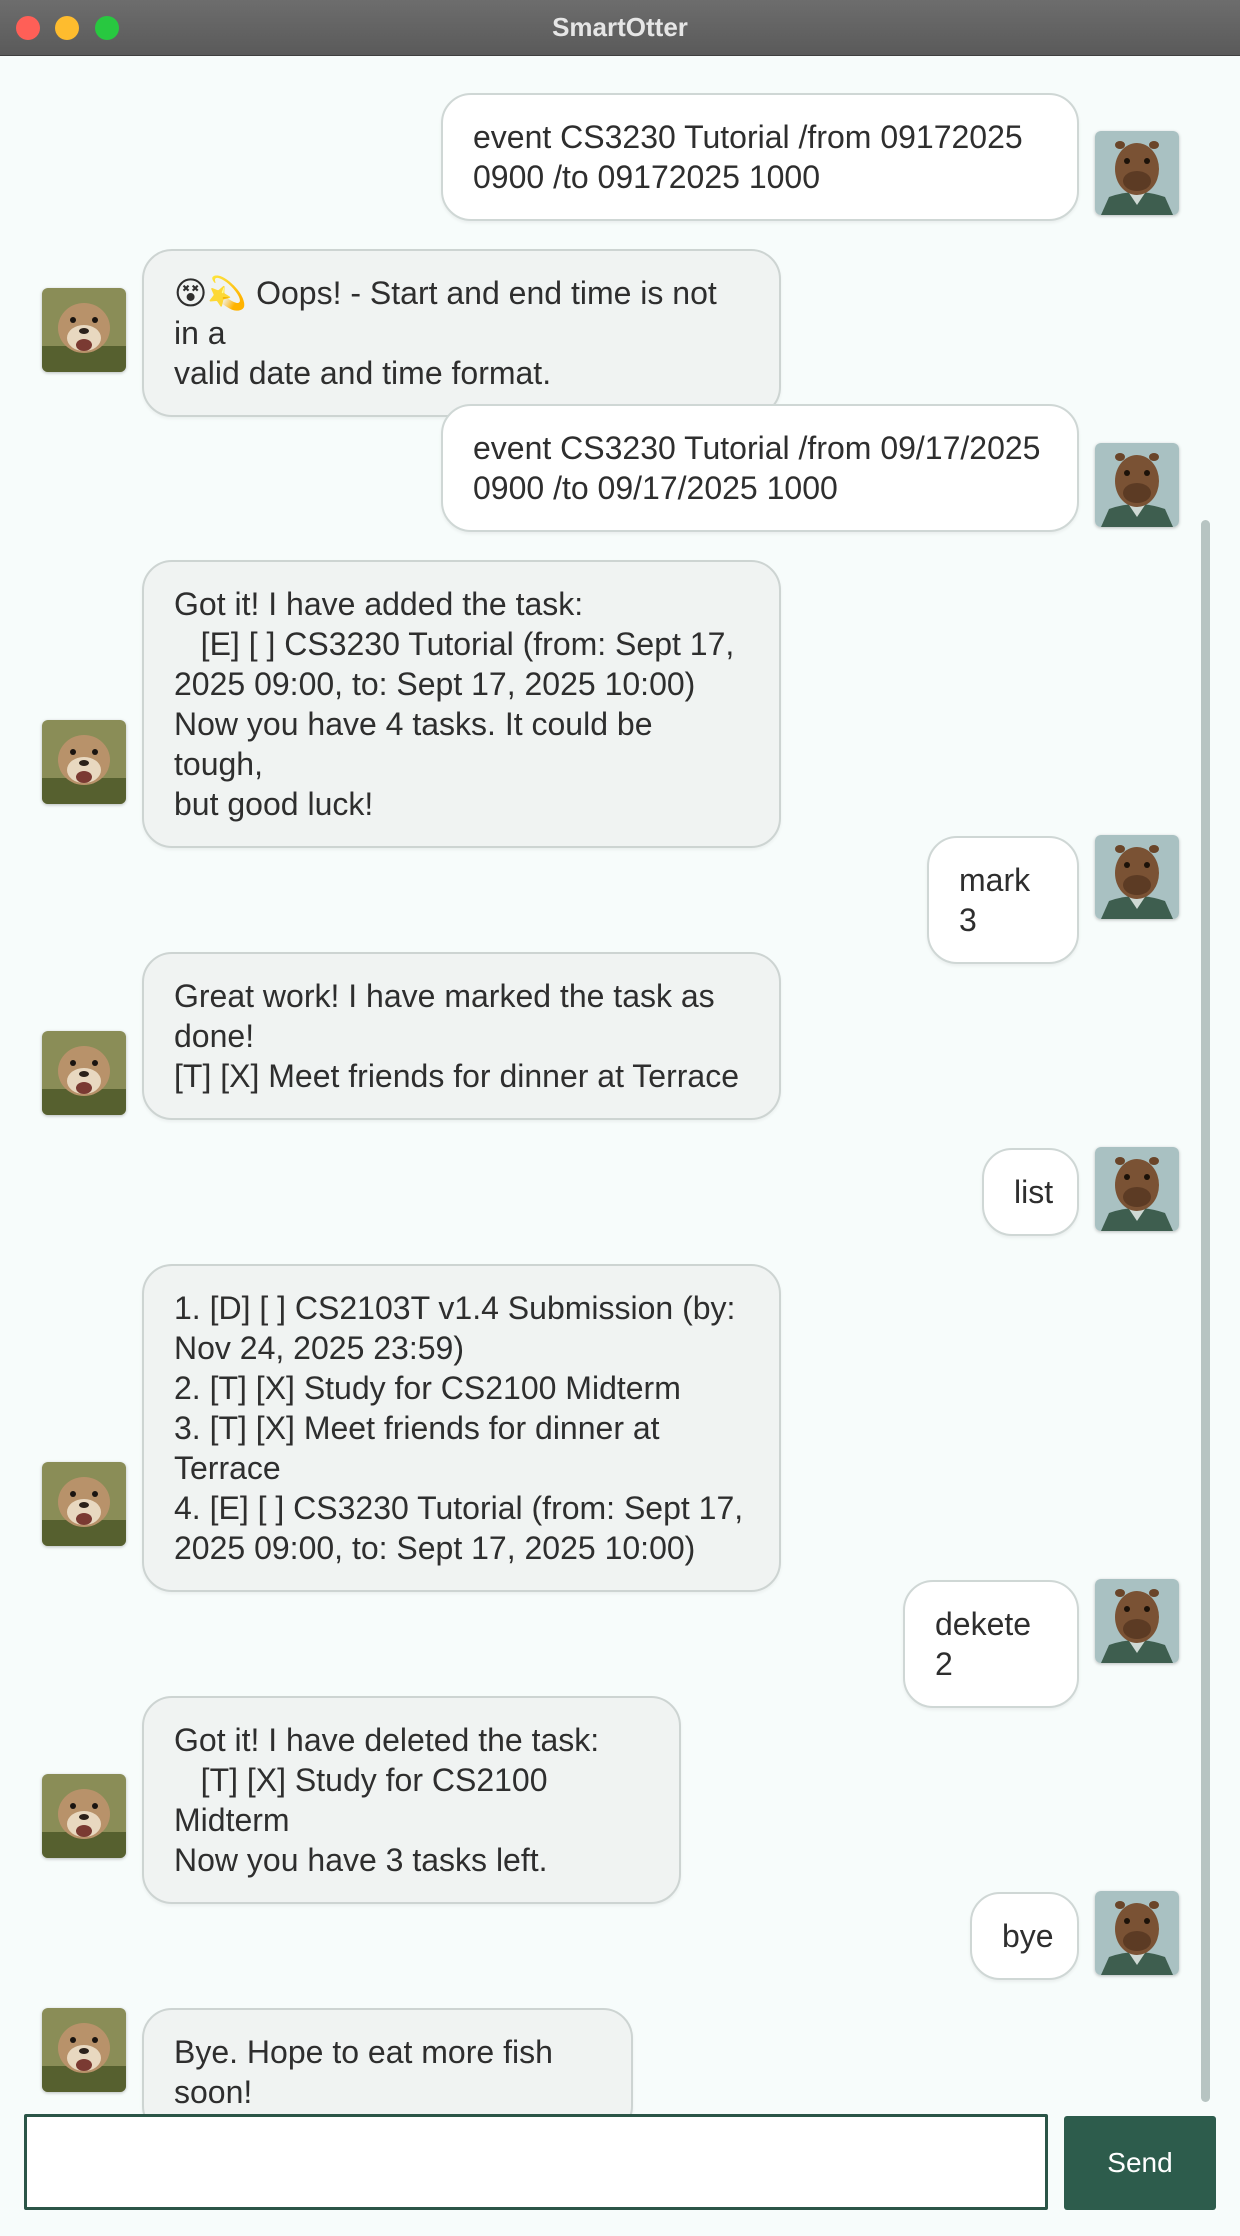  Describe the element at coordinates (1003, 900) in the screenshot. I see `user-message-bubble: mark 3` at that location.